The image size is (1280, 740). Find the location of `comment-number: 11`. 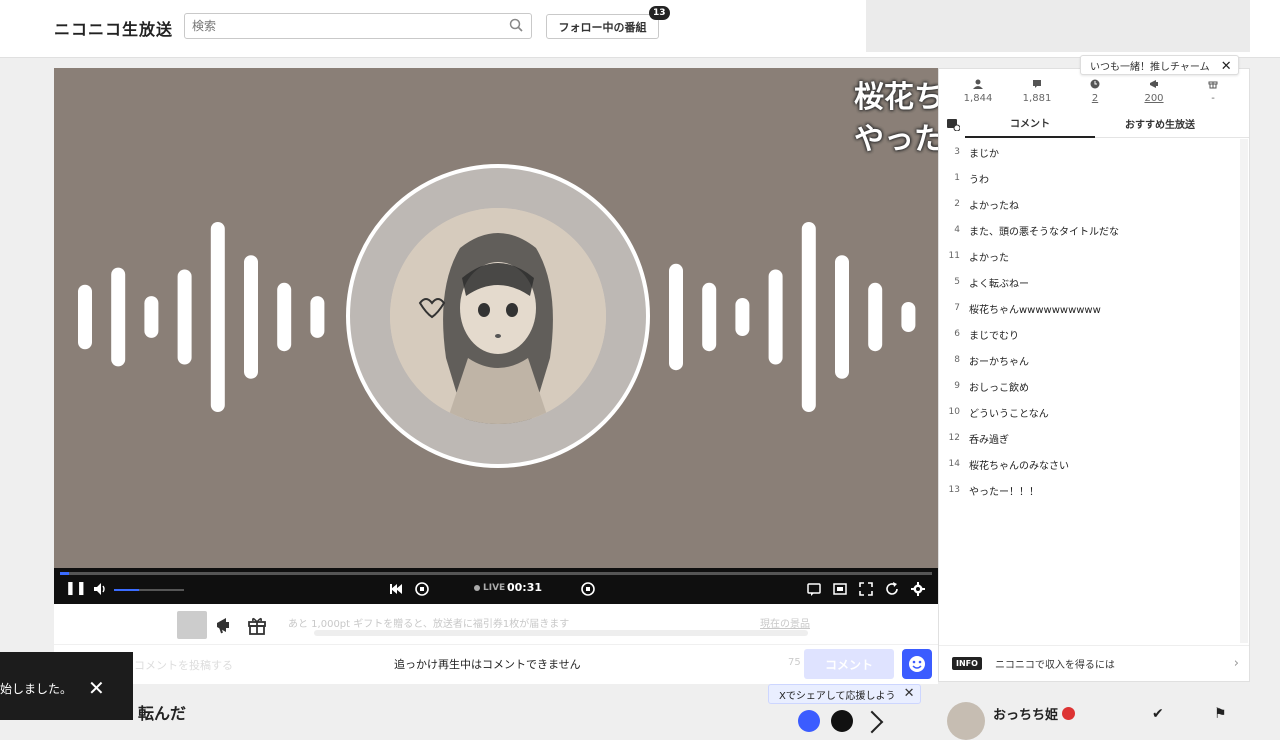

comment-number: 11 is located at coordinates (954, 256).